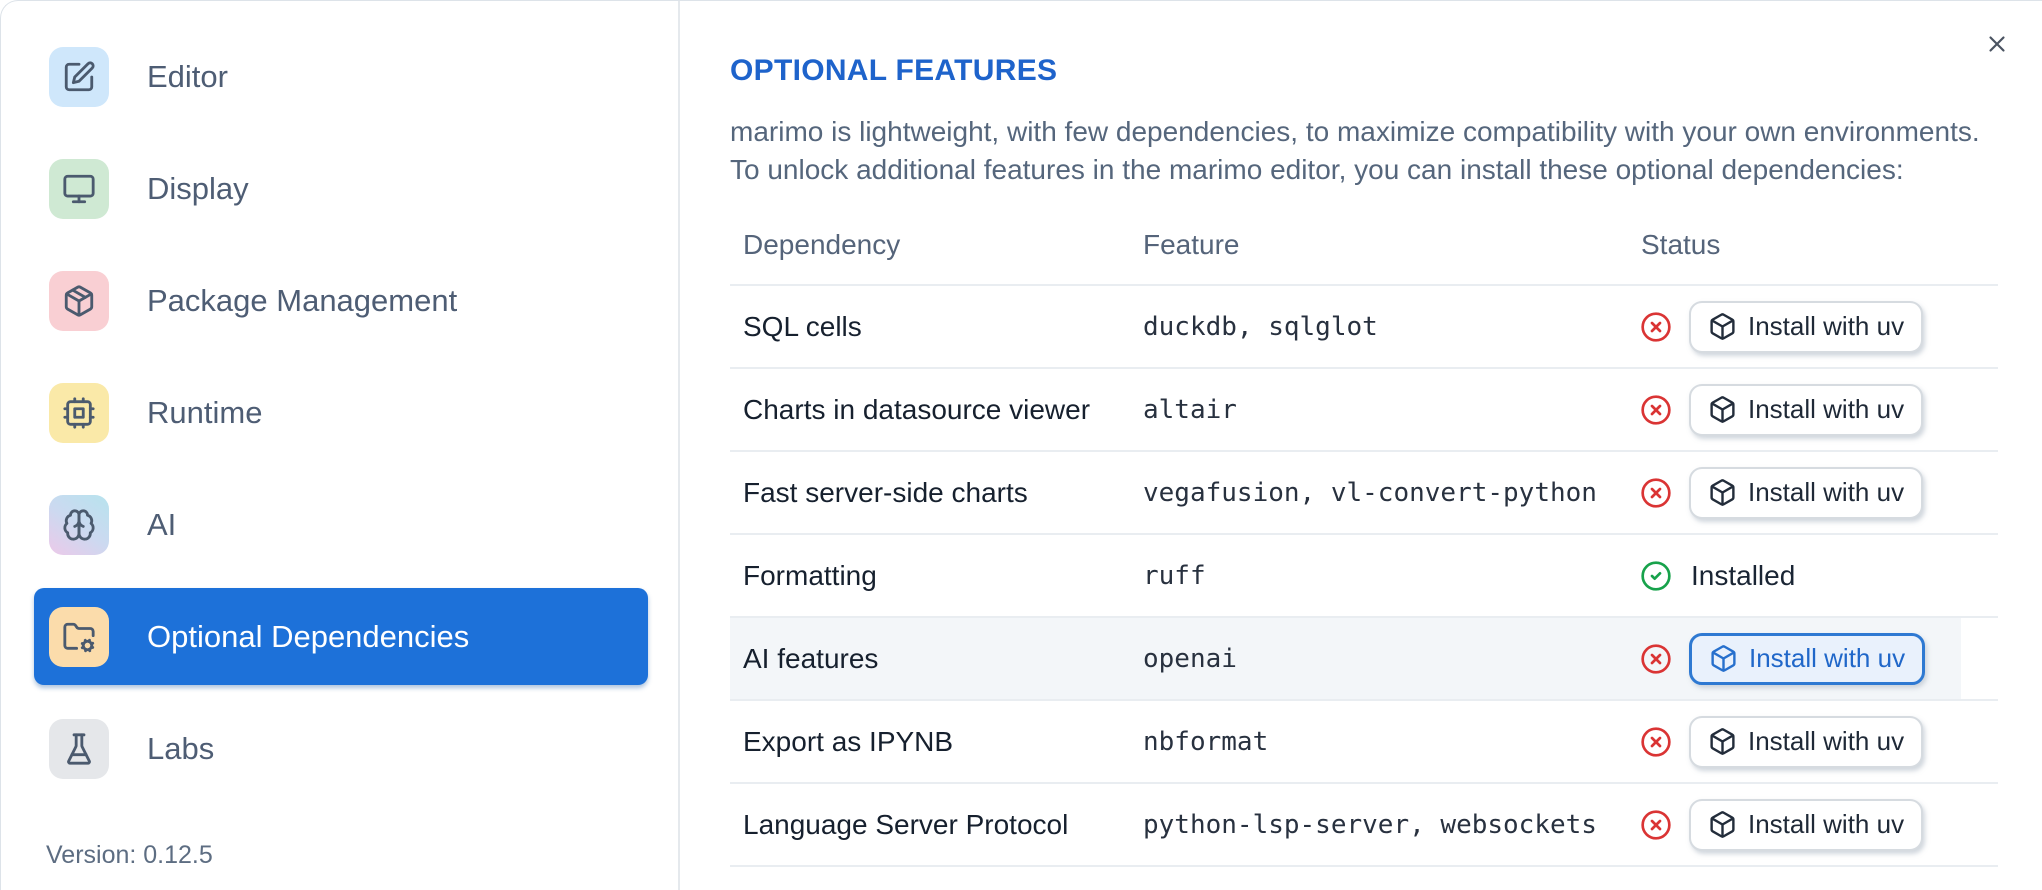 Image resolution: width=2042 pixels, height=890 pixels. What do you see at coordinates (1656, 575) in the screenshot?
I see `circle-check-icon` at bounding box center [1656, 575].